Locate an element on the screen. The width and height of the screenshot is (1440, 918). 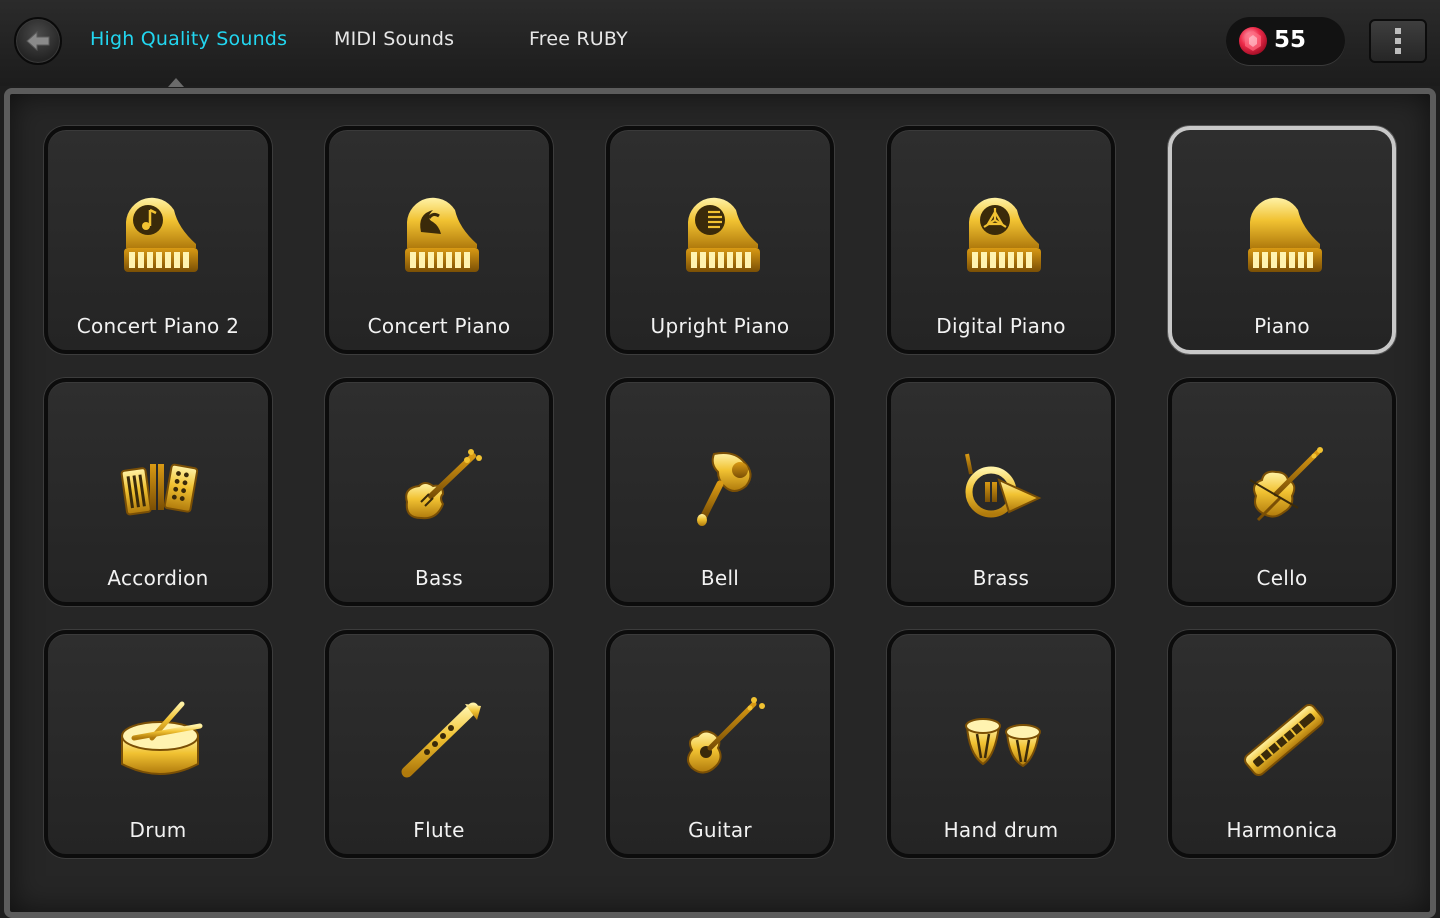
instrument-tile-digital-piano: Digital Piano is located at coordinates (1001, 240).